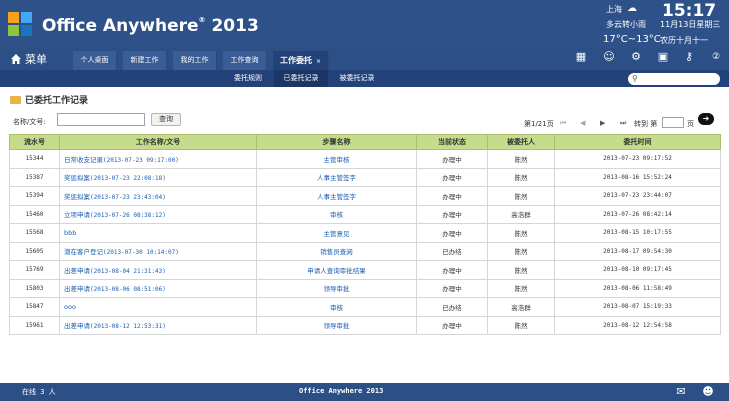  I want to click on delegation-time: 2013-07-23 09:17:52, so click(637, 159).